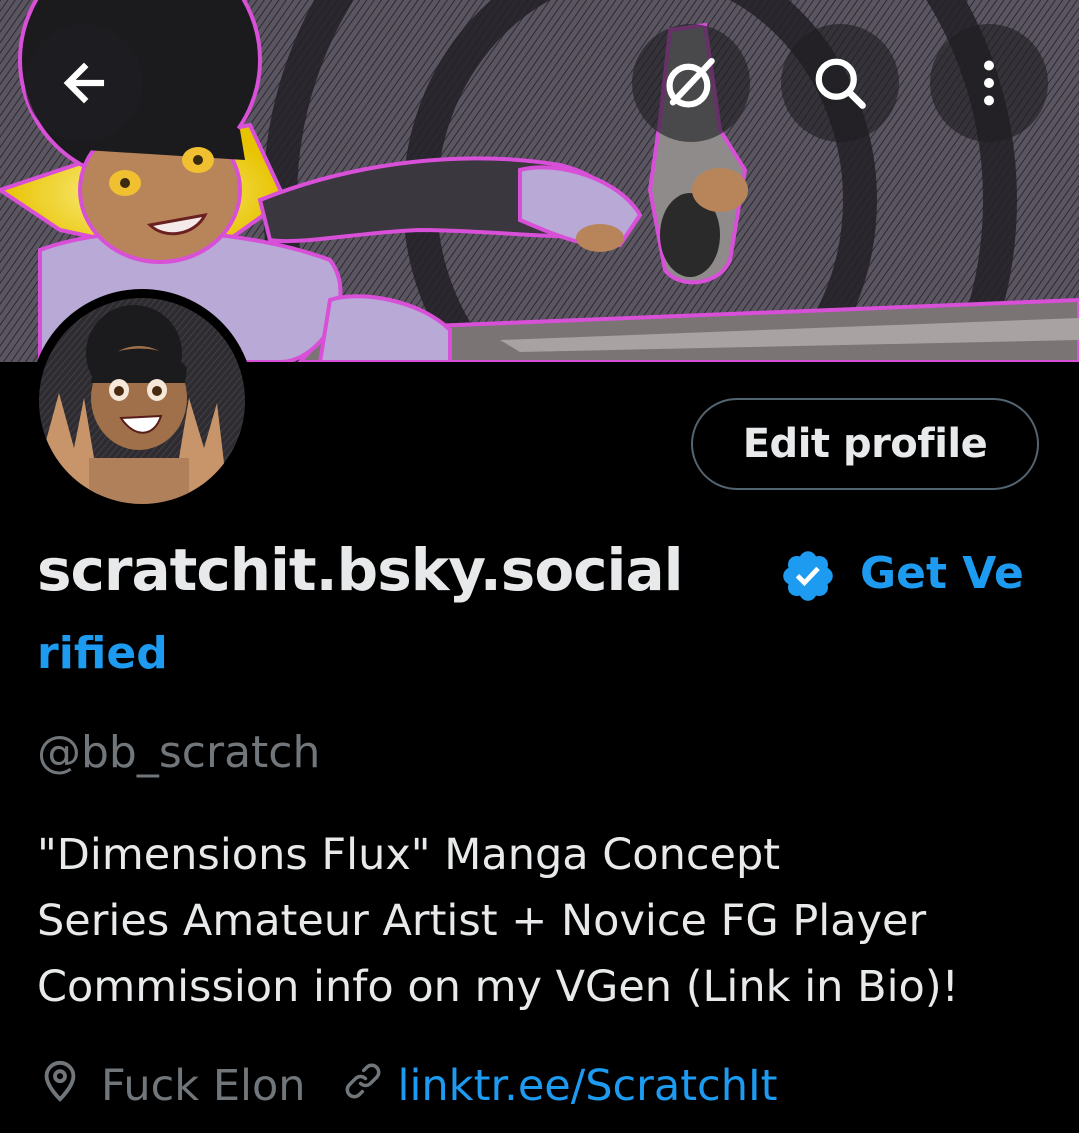  I want to click on get-verified-link: Get Ve, so click(942, 573).